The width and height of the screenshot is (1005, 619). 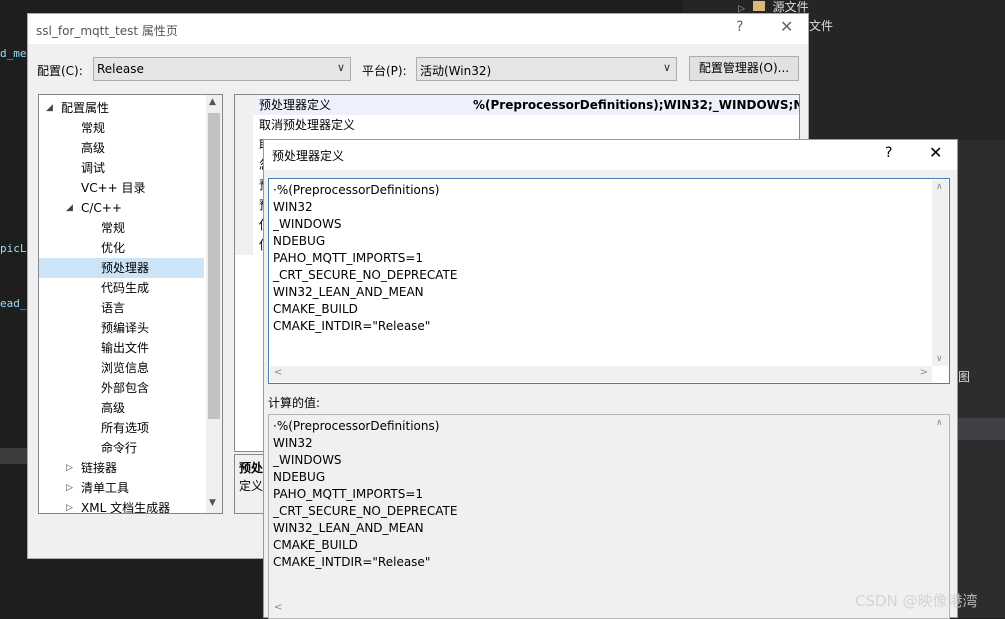 What do you see at coordinates (981, 379) in the screenshot?
I see `ide-side-panel: 图` at bounding box center [981, 379].